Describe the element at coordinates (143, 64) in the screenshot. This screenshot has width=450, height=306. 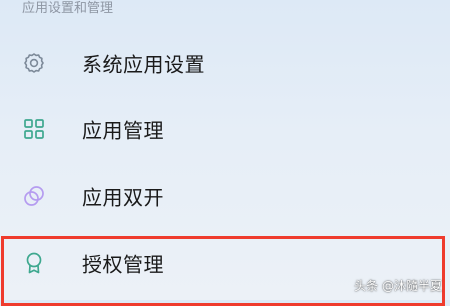
I see `menu-item-label: 系统应用设置` at that location.